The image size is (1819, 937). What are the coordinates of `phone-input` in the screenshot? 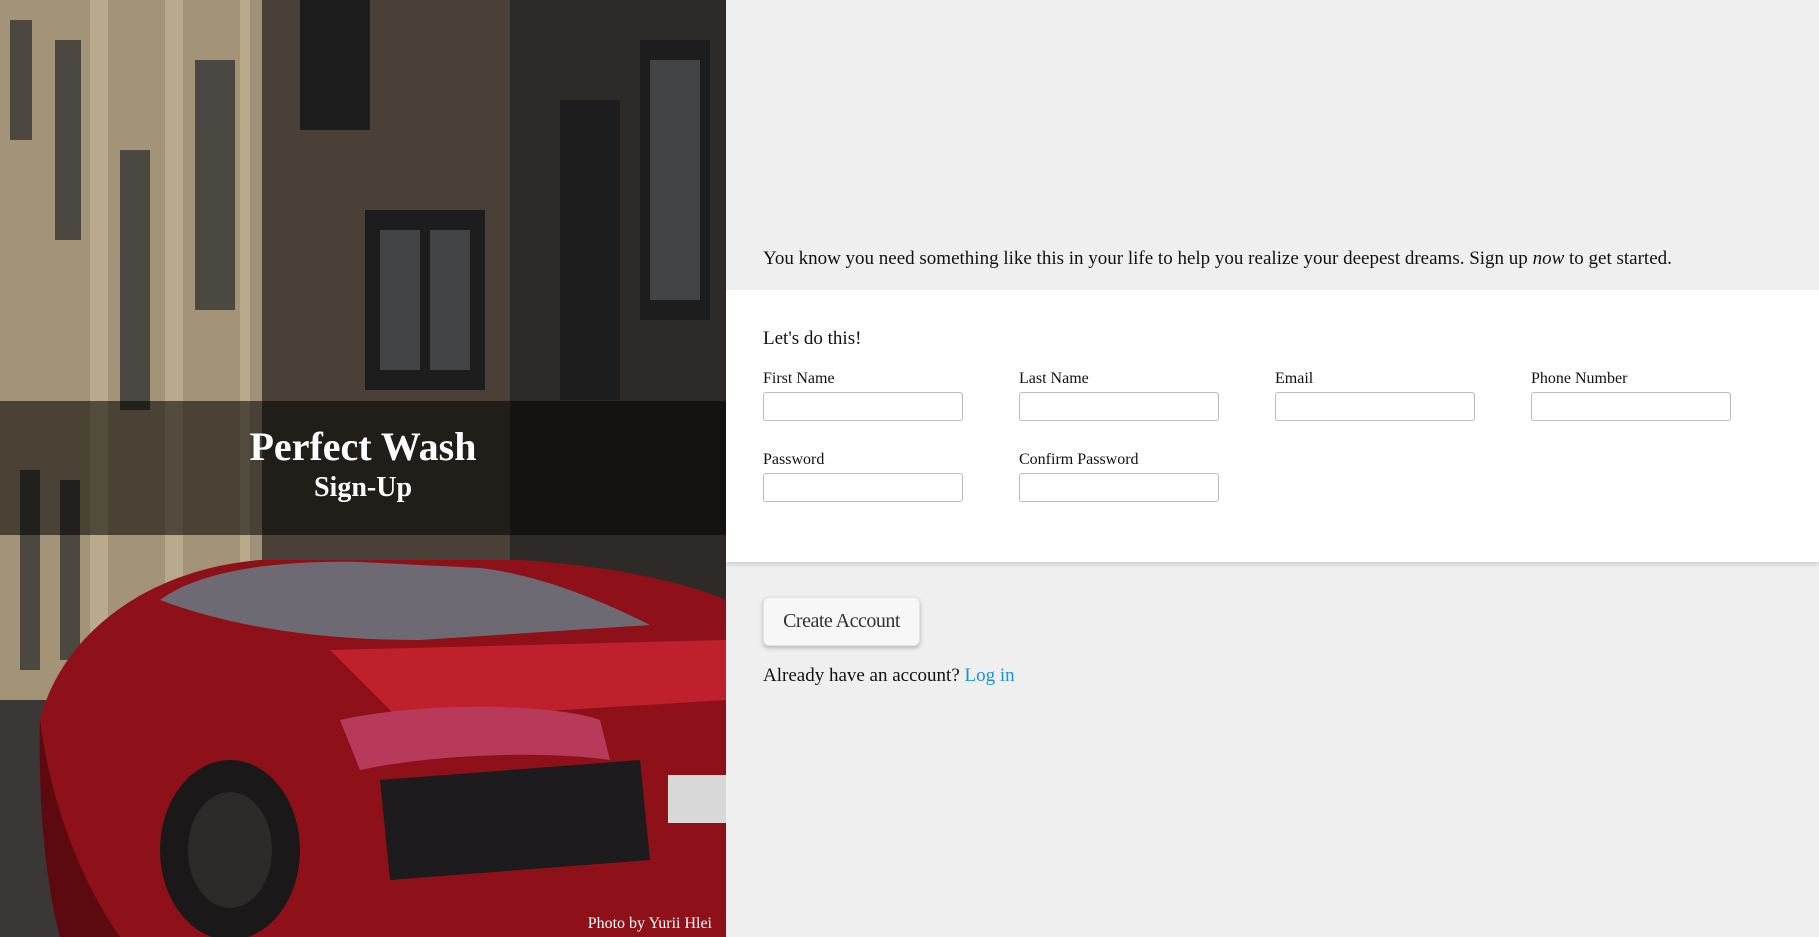 It's located at (1631, 406).